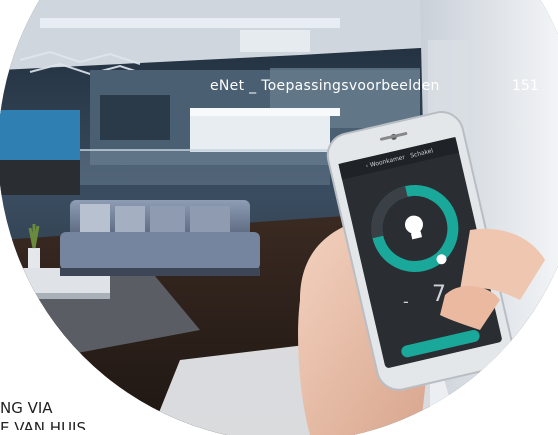  What do you see at coordinates (325, 86) in the screenshot?
I see `page-header-title: eNet _ Toepassingsvoorbeelden` at bounding box center [325, 86].